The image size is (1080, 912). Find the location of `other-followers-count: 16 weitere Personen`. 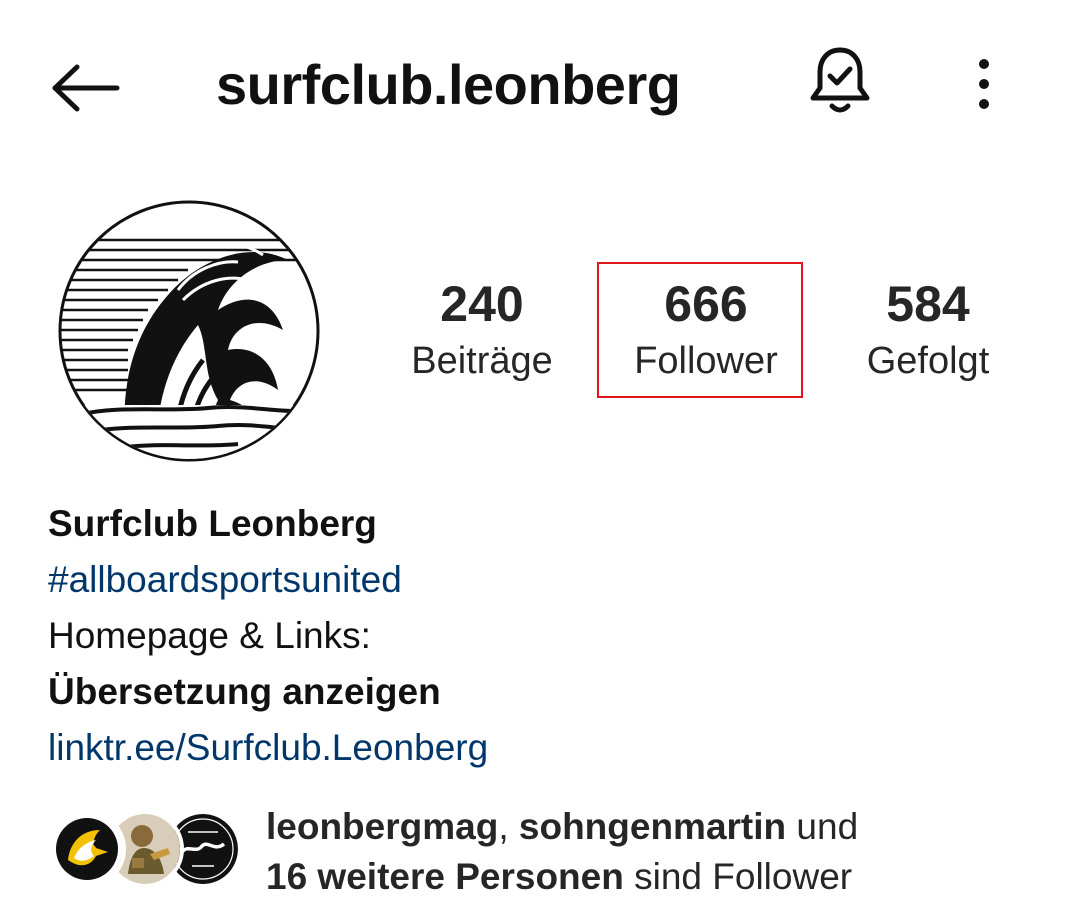

other-followers-count: 16 weitere Personen is located at coordinates (445, 876).